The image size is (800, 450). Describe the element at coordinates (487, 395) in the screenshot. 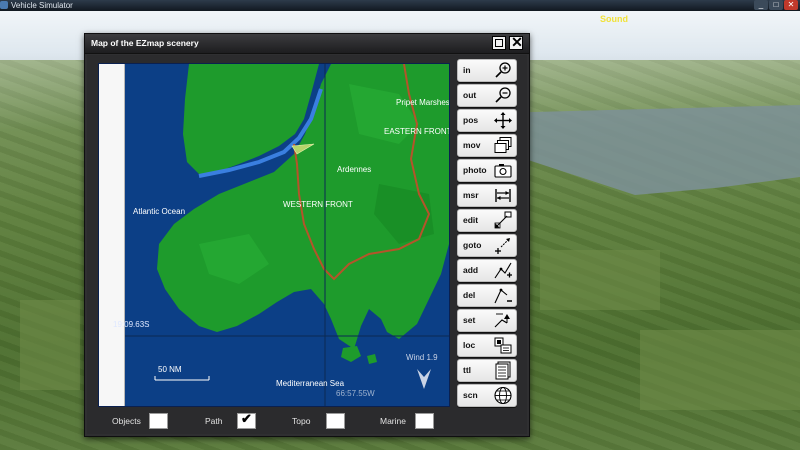

I see `scenery-button: scn` at that location.